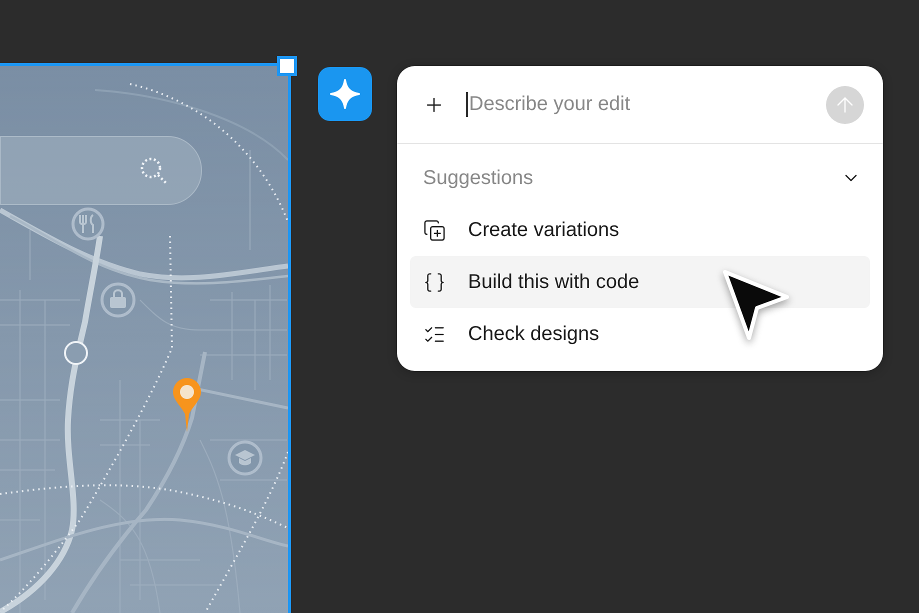  Describe the element at coordinates (287, 66) in the screenshot. I see `resize-handle` at that location.